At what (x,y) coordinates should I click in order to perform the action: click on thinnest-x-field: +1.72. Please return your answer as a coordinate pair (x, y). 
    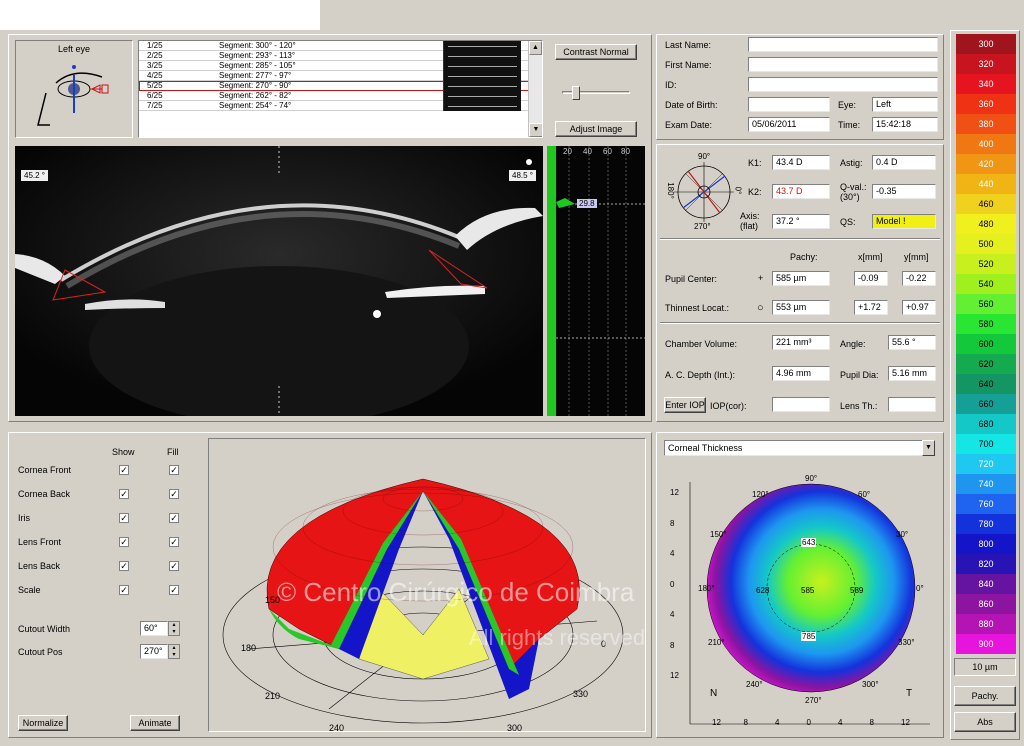
    Looking at the image, I should click on (871, 307).